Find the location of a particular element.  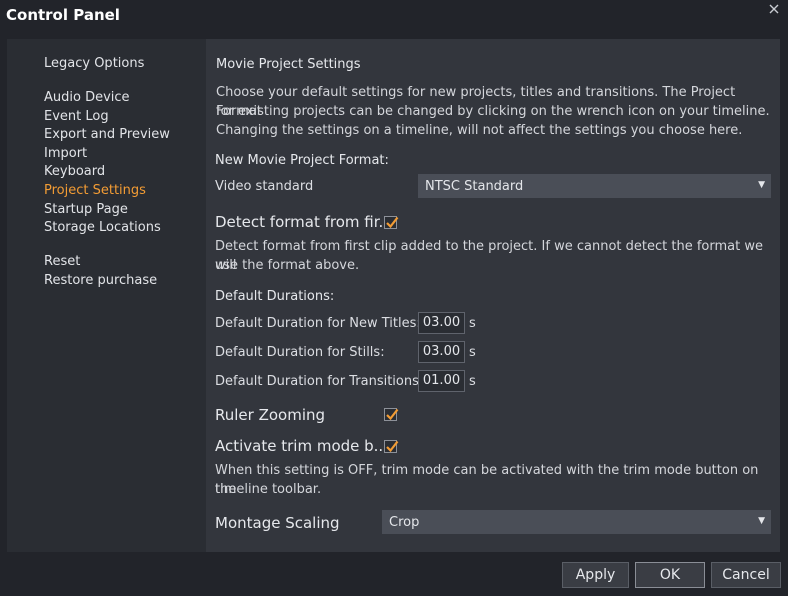

section-heading: Movie Project Settings is located at coordinates (288, 64).